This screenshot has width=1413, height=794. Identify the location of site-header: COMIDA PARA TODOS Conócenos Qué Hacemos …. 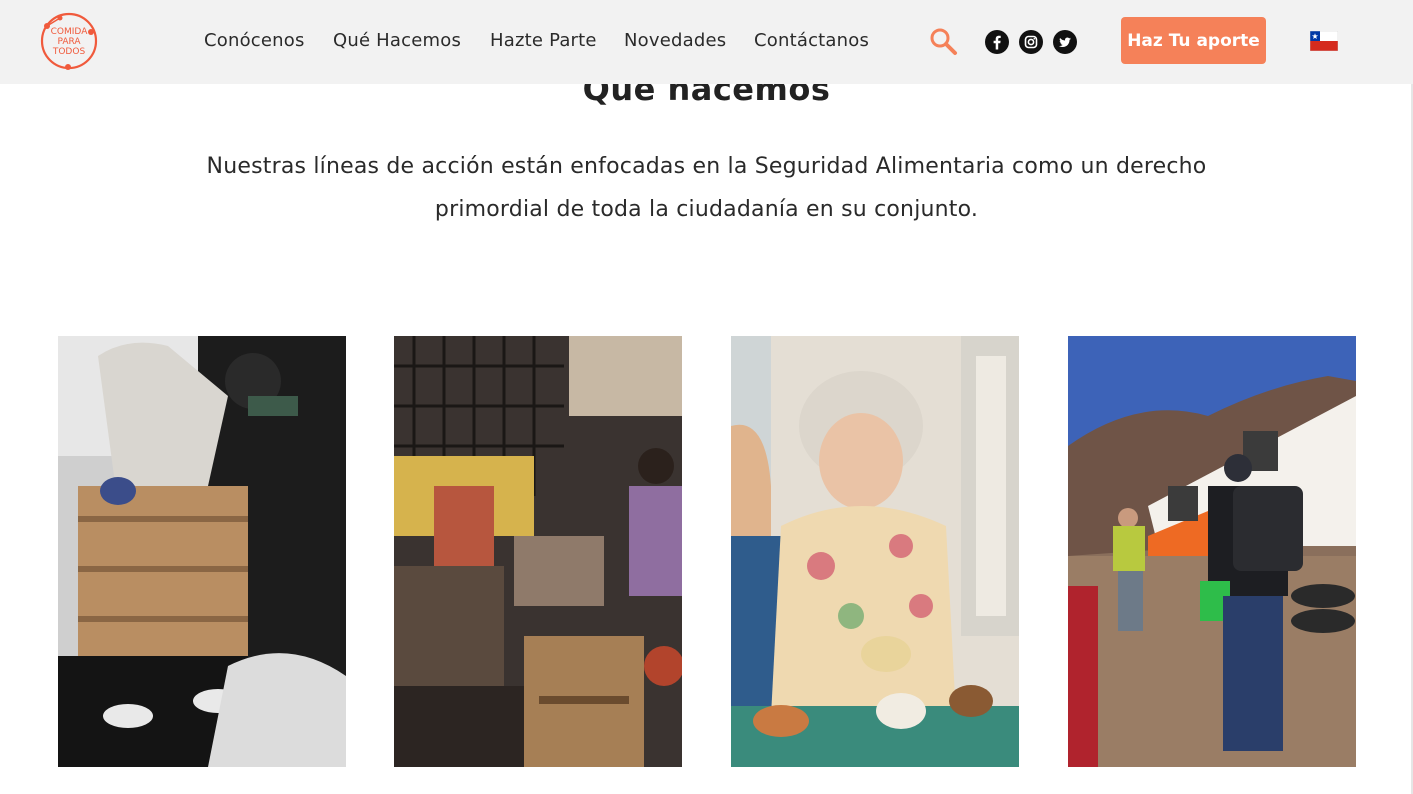
(706, 42).